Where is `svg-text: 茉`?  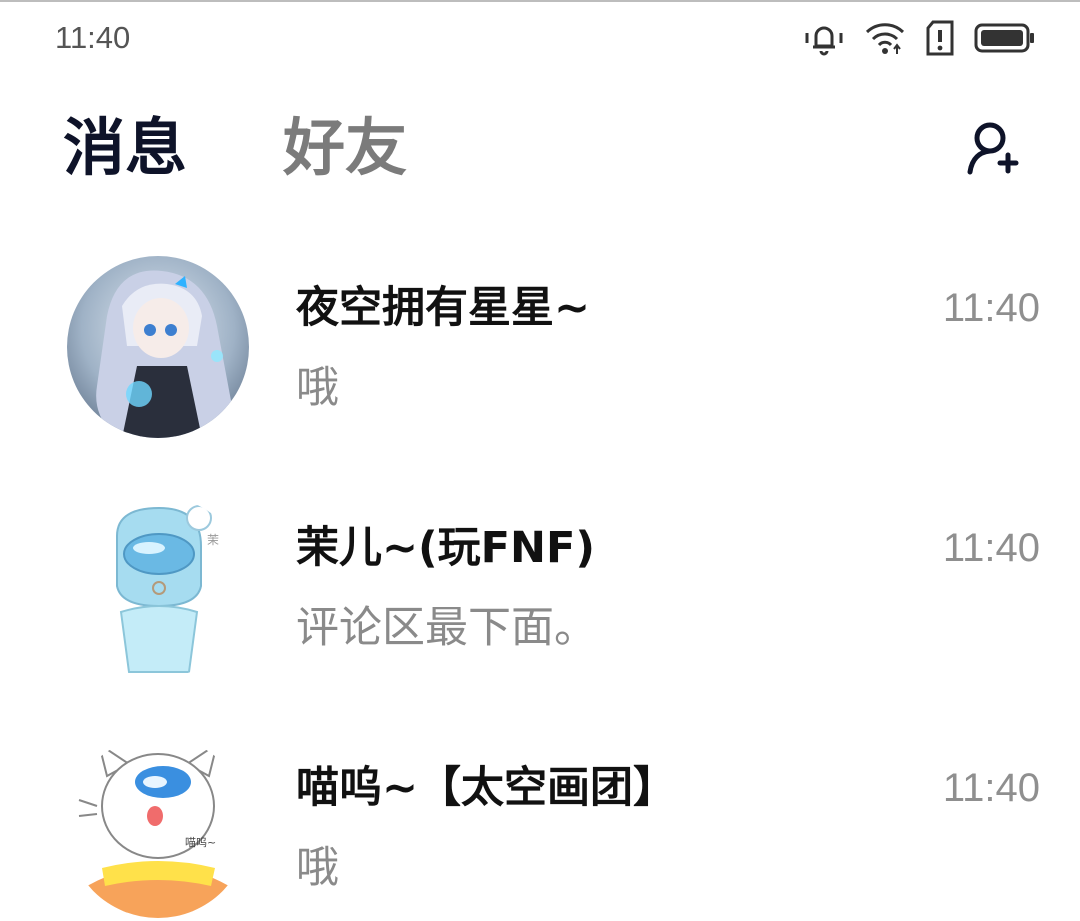
svg-text: 茉 is located at coordinates (213, 540).